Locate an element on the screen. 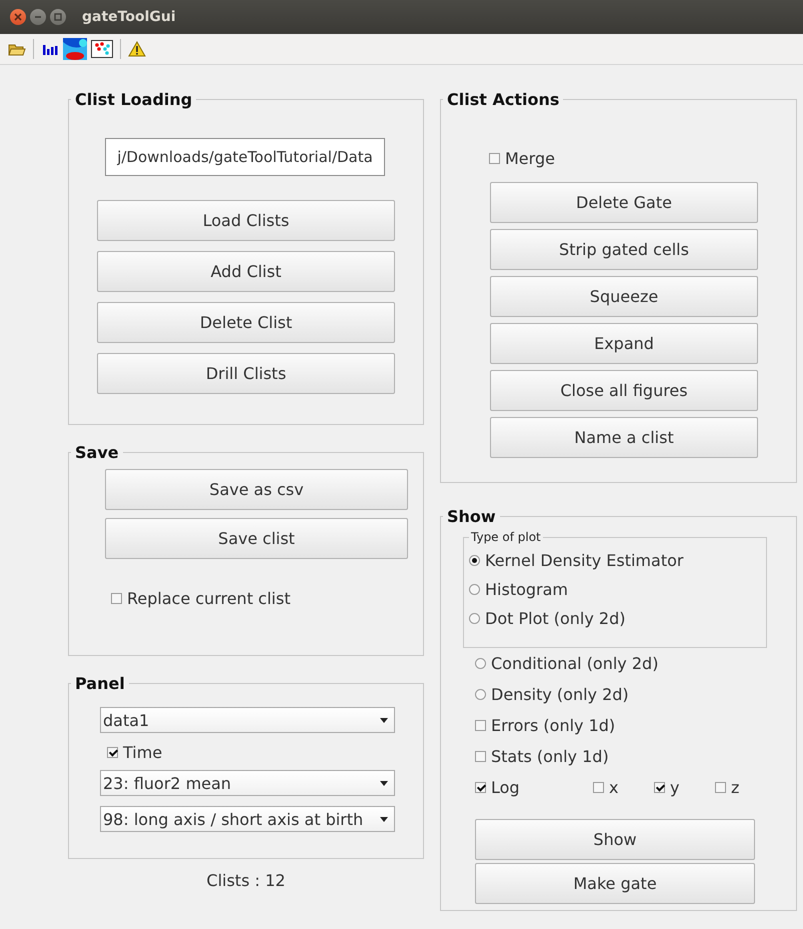 The width and height of the screenshot is (803, 929). checkbox-label: x is located at coordinates (613, 787).